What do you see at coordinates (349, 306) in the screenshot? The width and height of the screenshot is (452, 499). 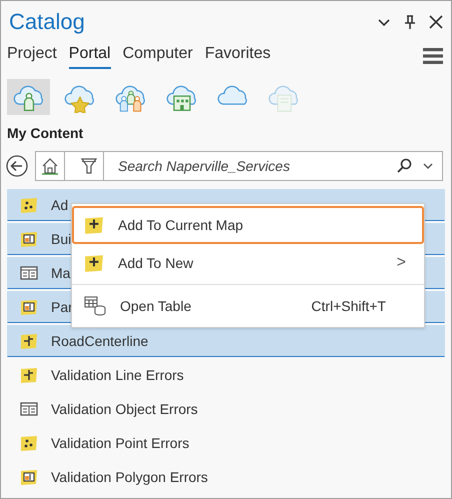 I see `shortcut-text: Ctrl+Shift+T` at bounding box center [349, 306].